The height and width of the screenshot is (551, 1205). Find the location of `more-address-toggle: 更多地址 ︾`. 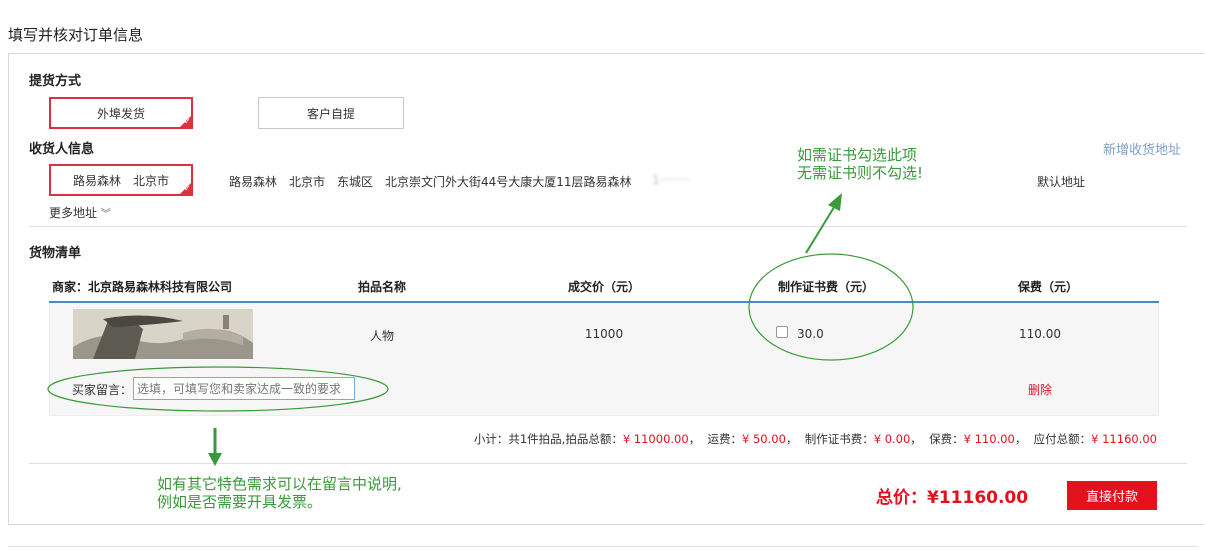

more-address-toggle: 更多地址 ︾ is located at coordinates (80, 212).